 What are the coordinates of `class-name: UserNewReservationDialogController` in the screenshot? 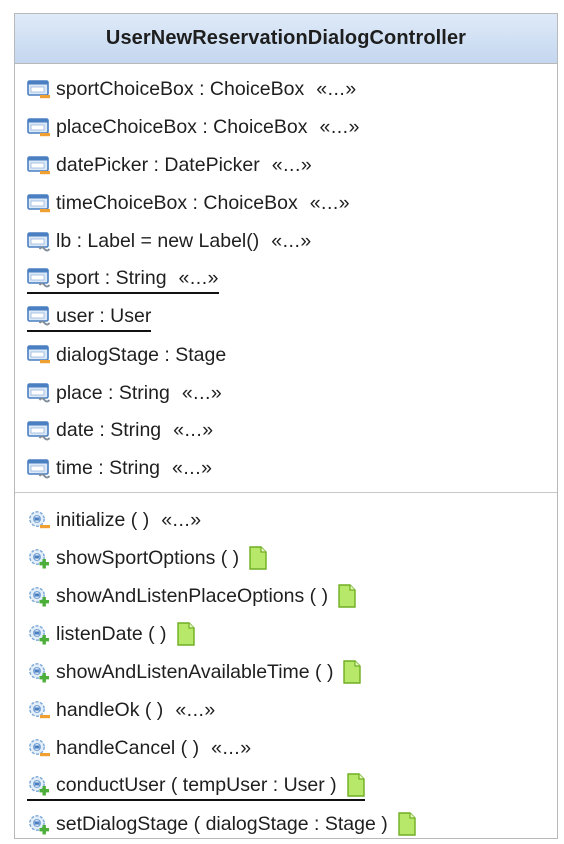 It's located at (286, 38).